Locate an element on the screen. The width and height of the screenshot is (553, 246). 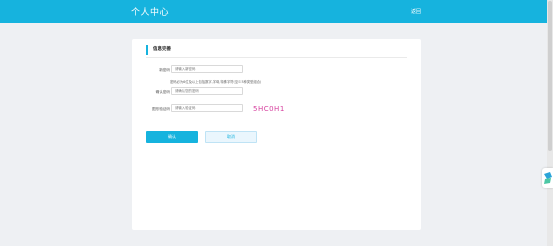
back-link: 返回 is located at coordinates (416, 11).